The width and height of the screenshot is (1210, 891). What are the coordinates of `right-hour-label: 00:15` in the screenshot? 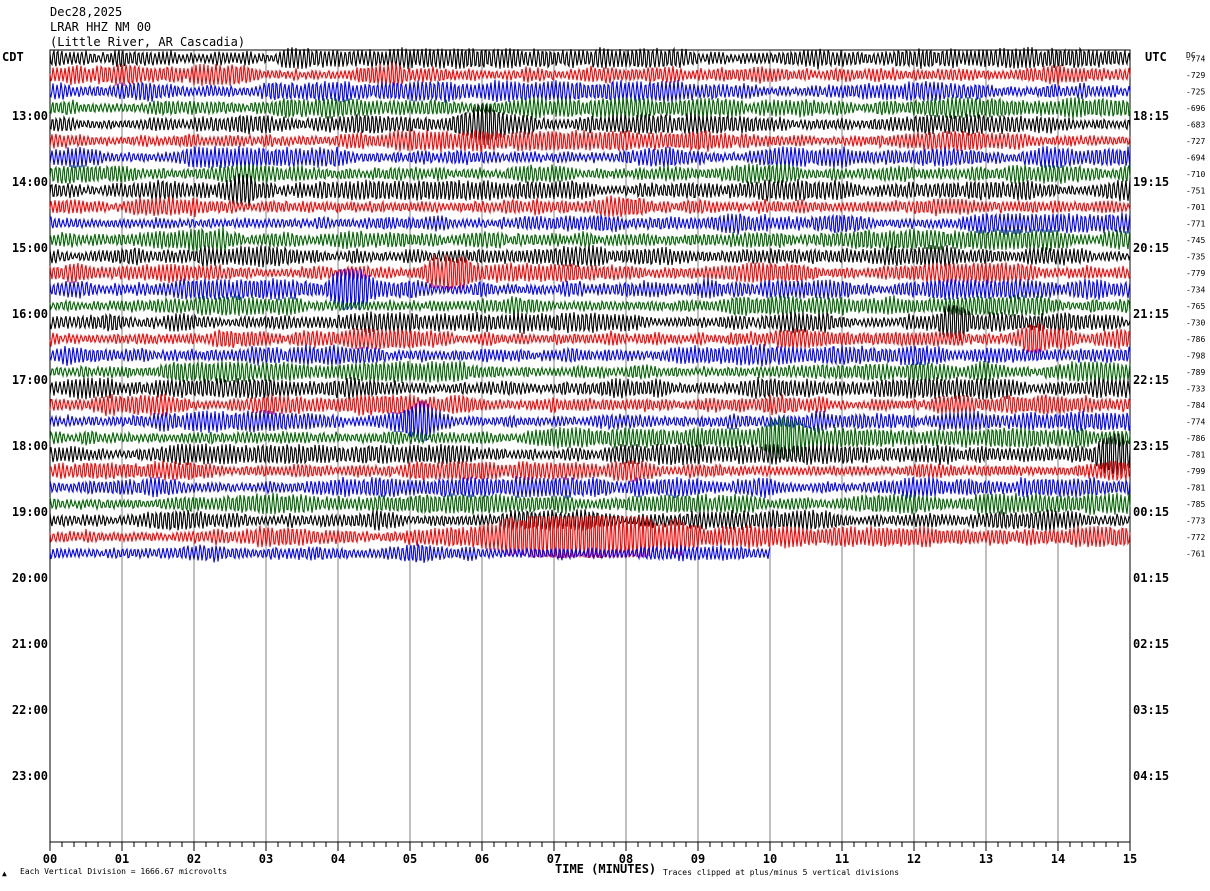 It's located at (1151, 512).